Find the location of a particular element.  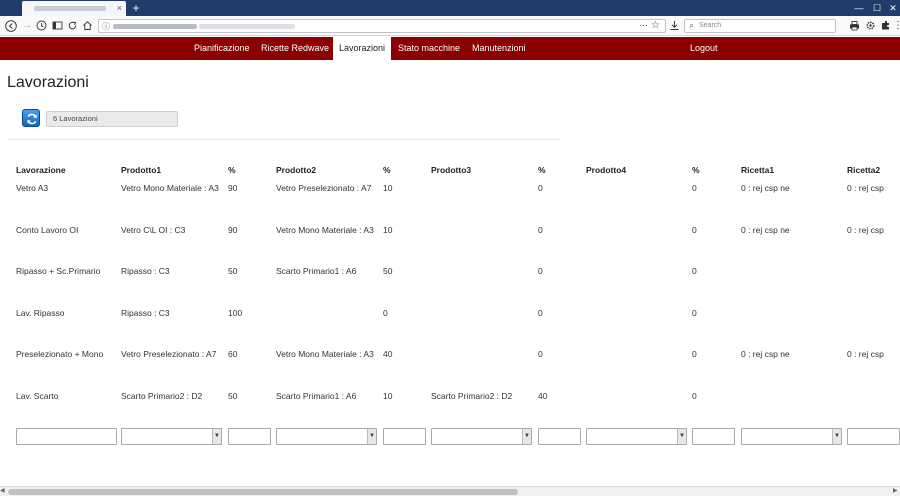

minimize-icon: — is located at coordinates (859, 8).